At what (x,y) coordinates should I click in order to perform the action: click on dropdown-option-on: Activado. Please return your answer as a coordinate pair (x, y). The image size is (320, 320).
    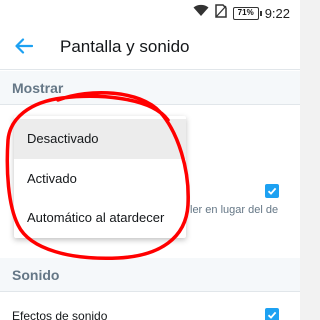
    Looking at the image, I should click on (100, 179).